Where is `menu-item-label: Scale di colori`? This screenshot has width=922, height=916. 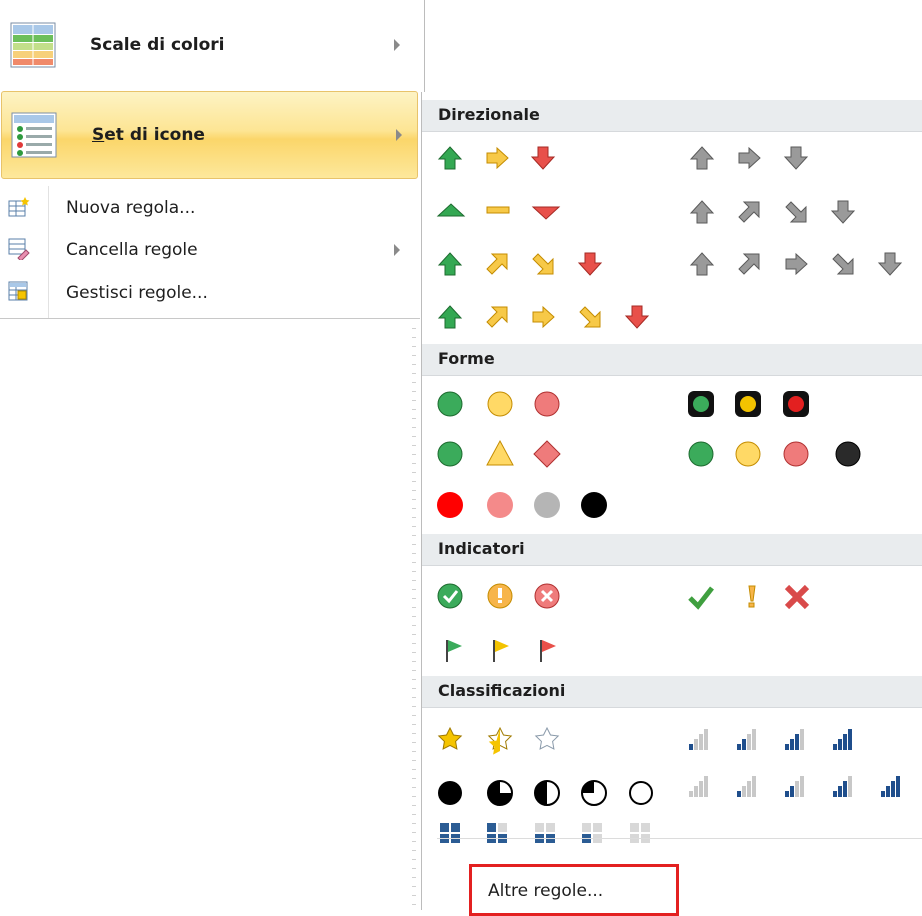 menu-item-label: Scale di colori is located at coordinates (157, 45).